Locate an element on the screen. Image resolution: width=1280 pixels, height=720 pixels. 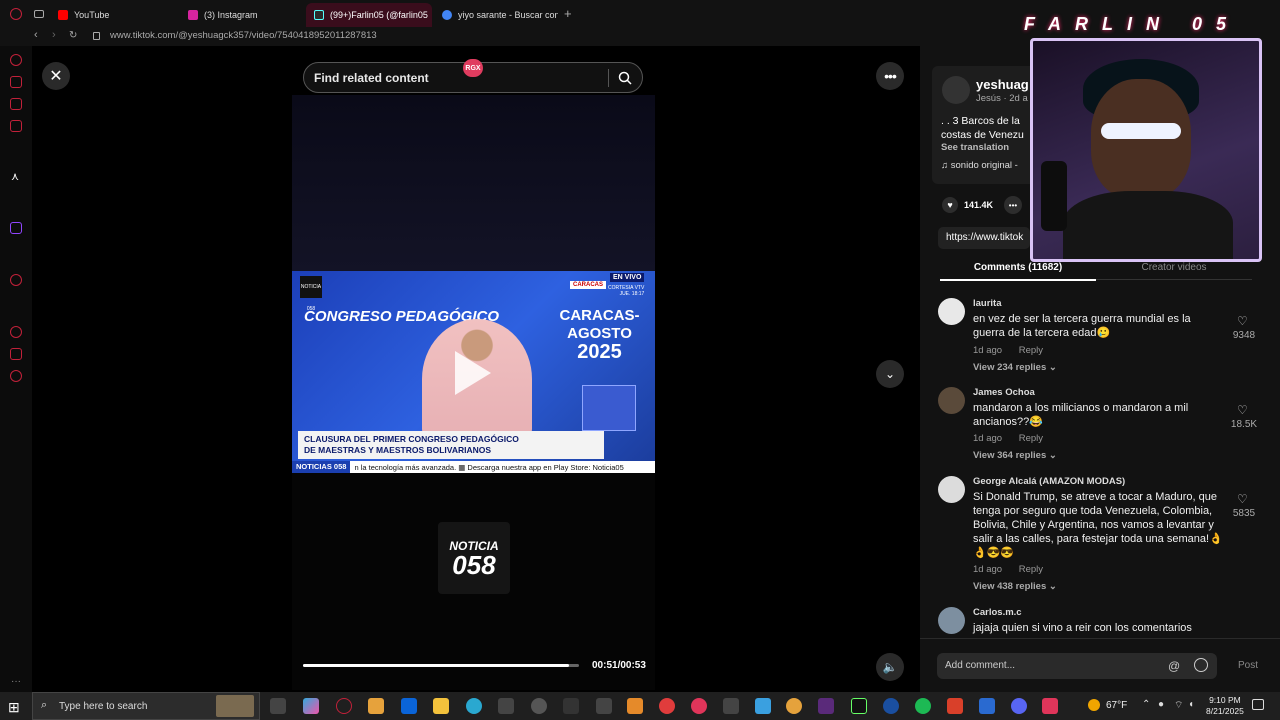
mic-tray-icon: ● is located at coordinates (1161, 704).